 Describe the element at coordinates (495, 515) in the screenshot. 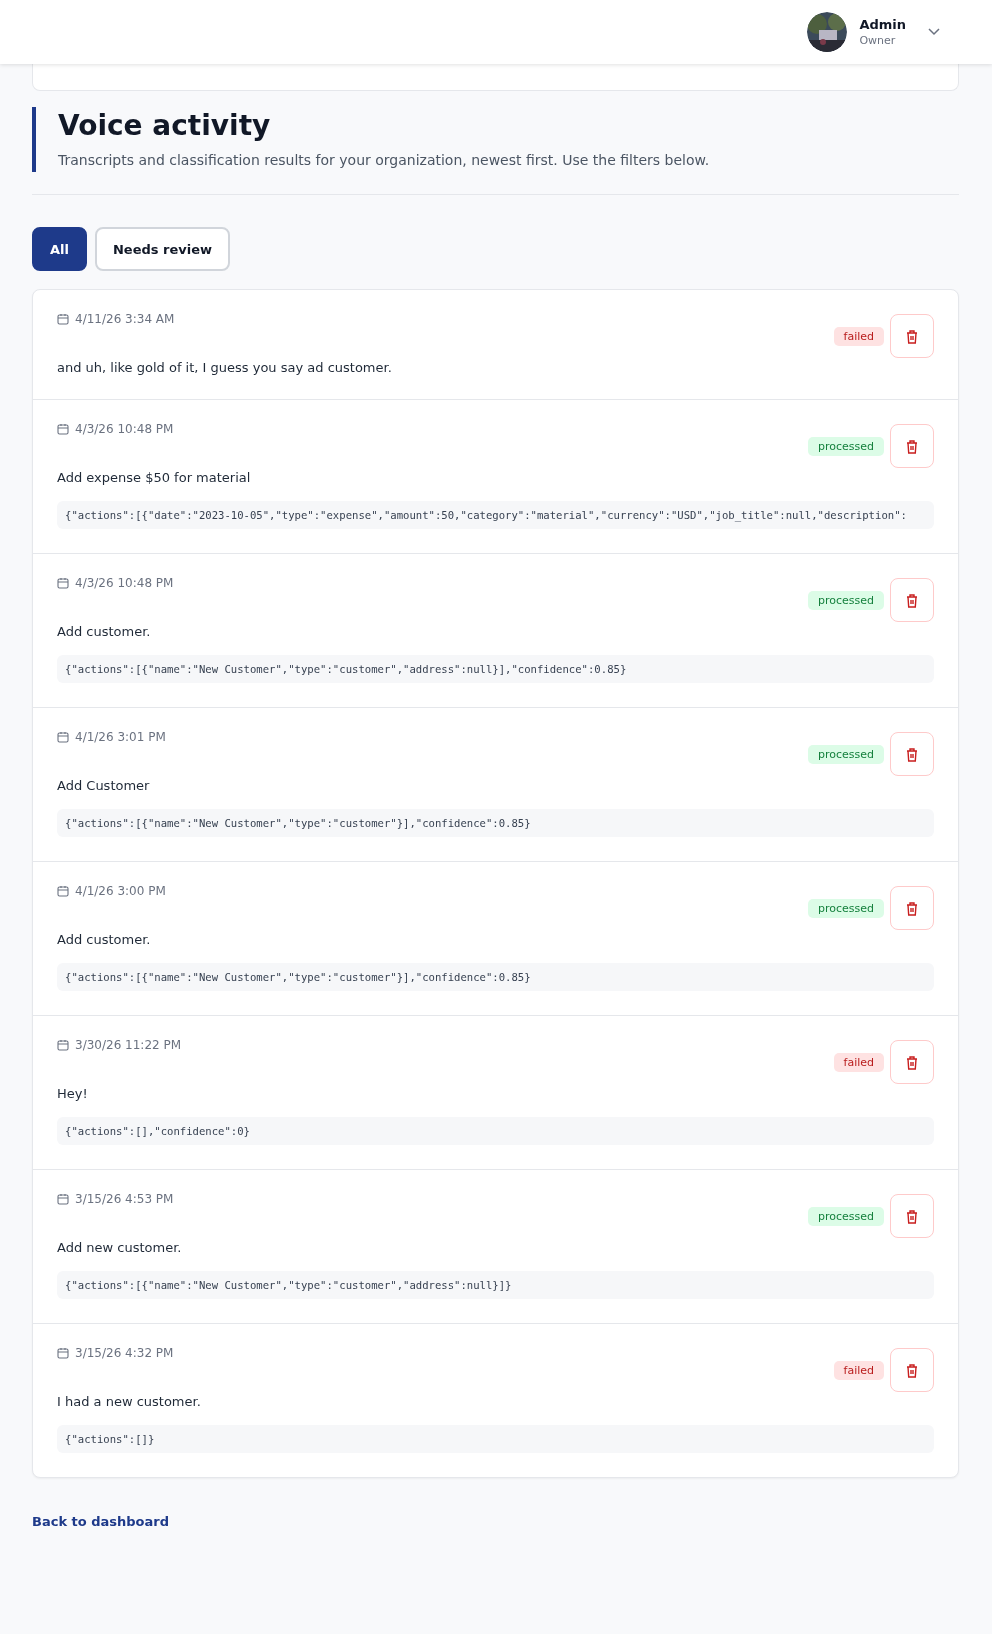

I see `result-code: {"actions":[{"date":"2023-10-05","type":"expense","amount":50,"category":"material","currency":"USD","job_title":null,"description":` at that location.